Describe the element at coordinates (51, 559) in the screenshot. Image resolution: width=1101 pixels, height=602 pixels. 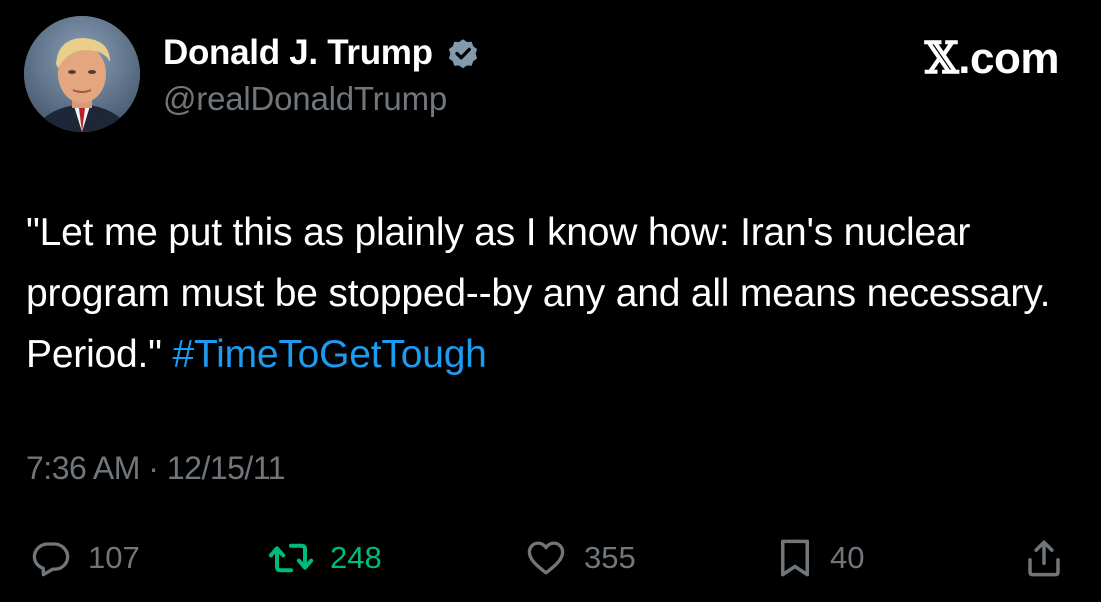
I see `reply-icon` at that location.